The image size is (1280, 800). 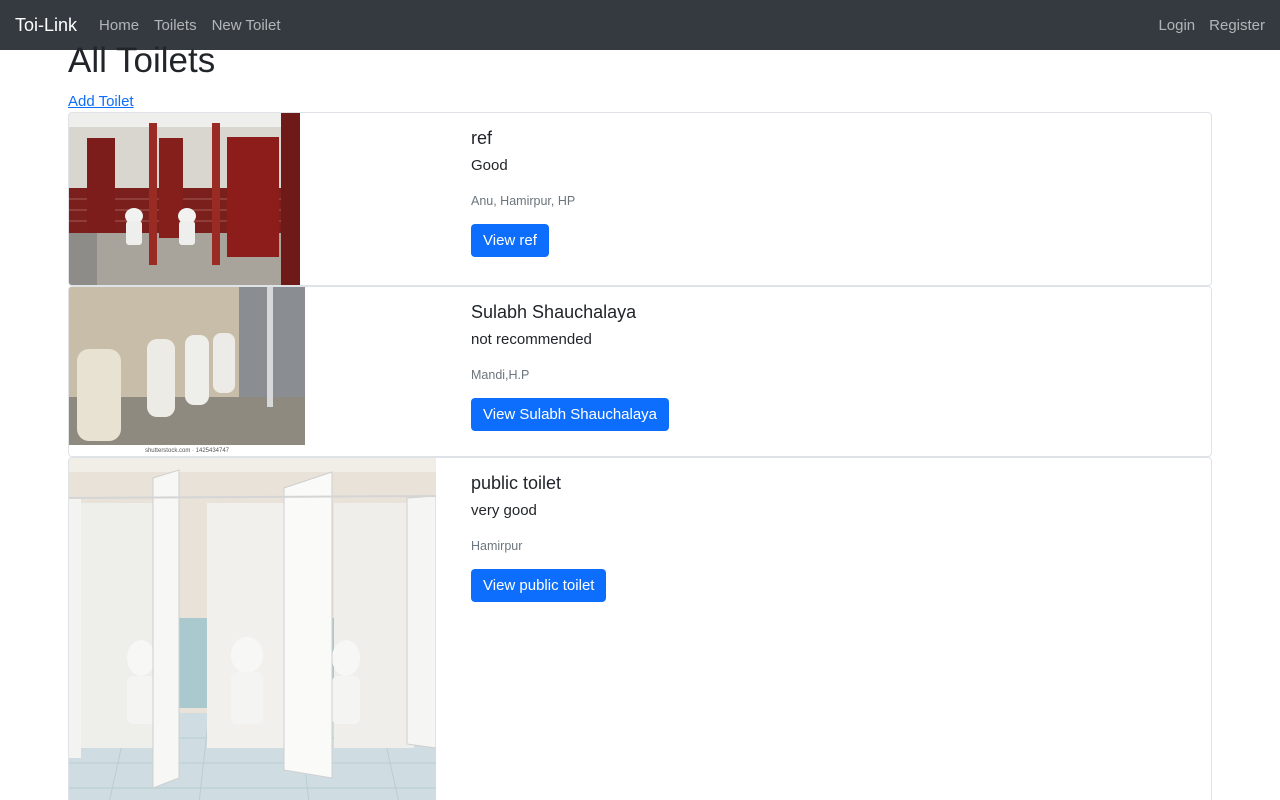 What do you see at coordinates (489, 165) in the screenshot?
I see `toilet-description: Good` at bounding box center [489, 165].